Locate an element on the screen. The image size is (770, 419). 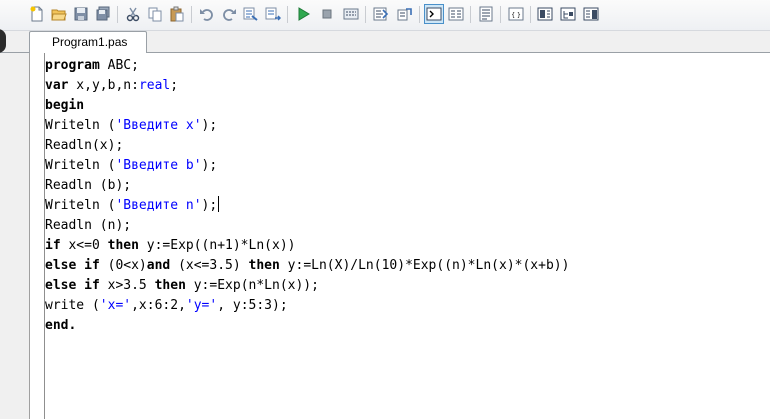
tab-label: Program1.pas is located at coordinates (90, 42).